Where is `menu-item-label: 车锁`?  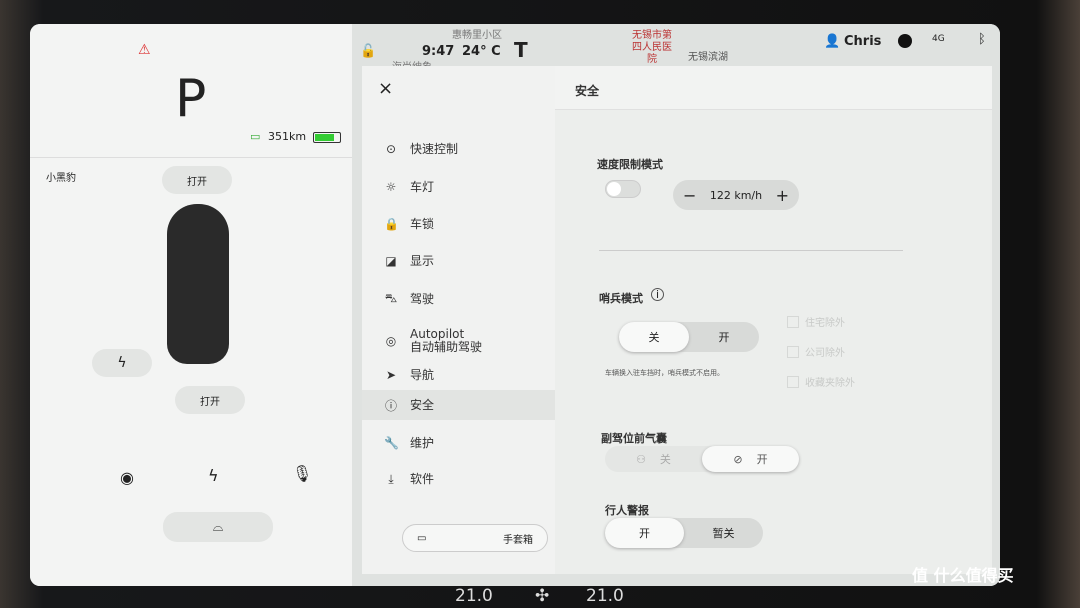
menu-item-label: 车锁 is located at coordinates (422, 223).